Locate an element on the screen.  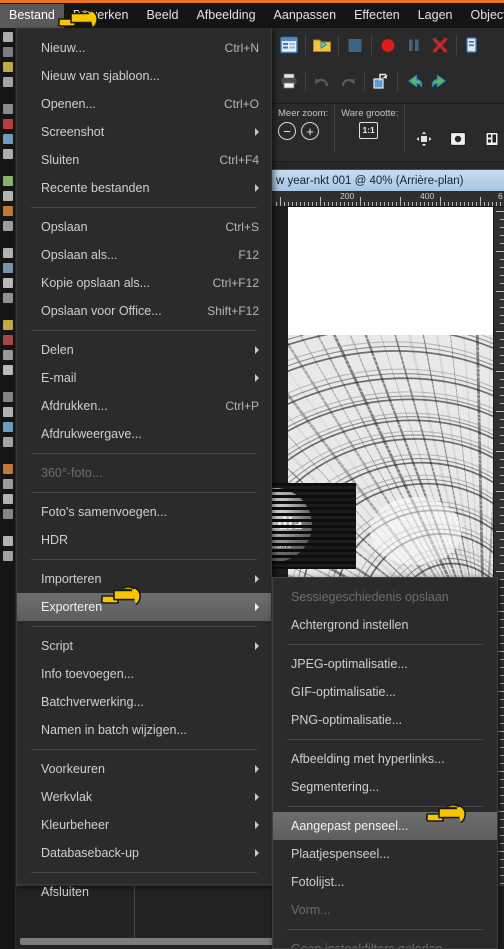
pause-icon is located at coordinates (414, 45).